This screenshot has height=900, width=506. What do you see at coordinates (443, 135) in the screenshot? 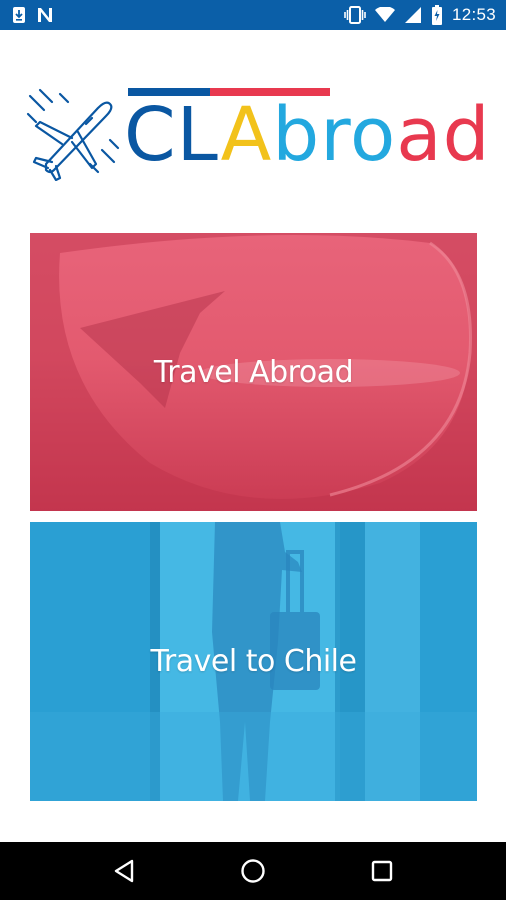
I see `logo-text-ad: ad` at bounding box center [443, 135].